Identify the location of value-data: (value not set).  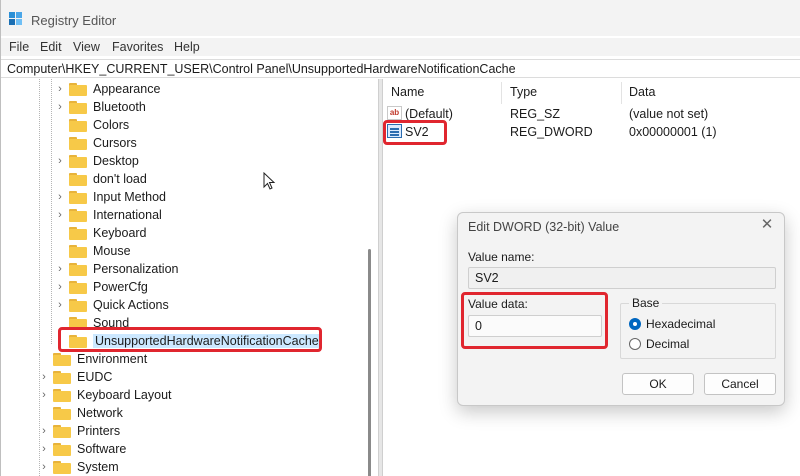
(669, 114).